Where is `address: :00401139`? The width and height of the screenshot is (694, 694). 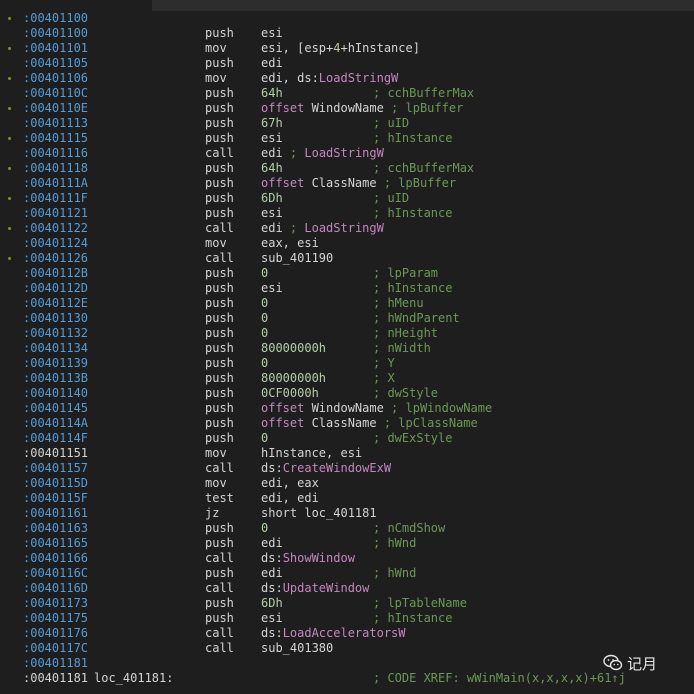 address: :00401139 is located at coordinates (55, 363).